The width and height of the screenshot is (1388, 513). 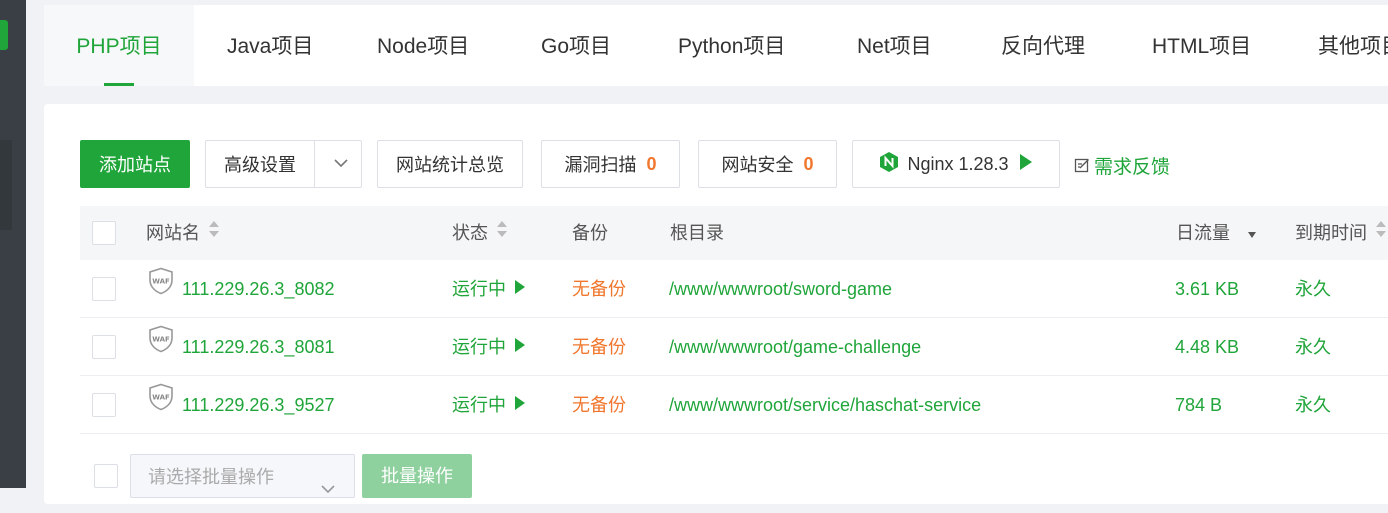 What do you see at coordinates (242, 476) in the screenshot?
I see `batch-operation-select: 请选择批量操作` at bounding box center [242, 476].